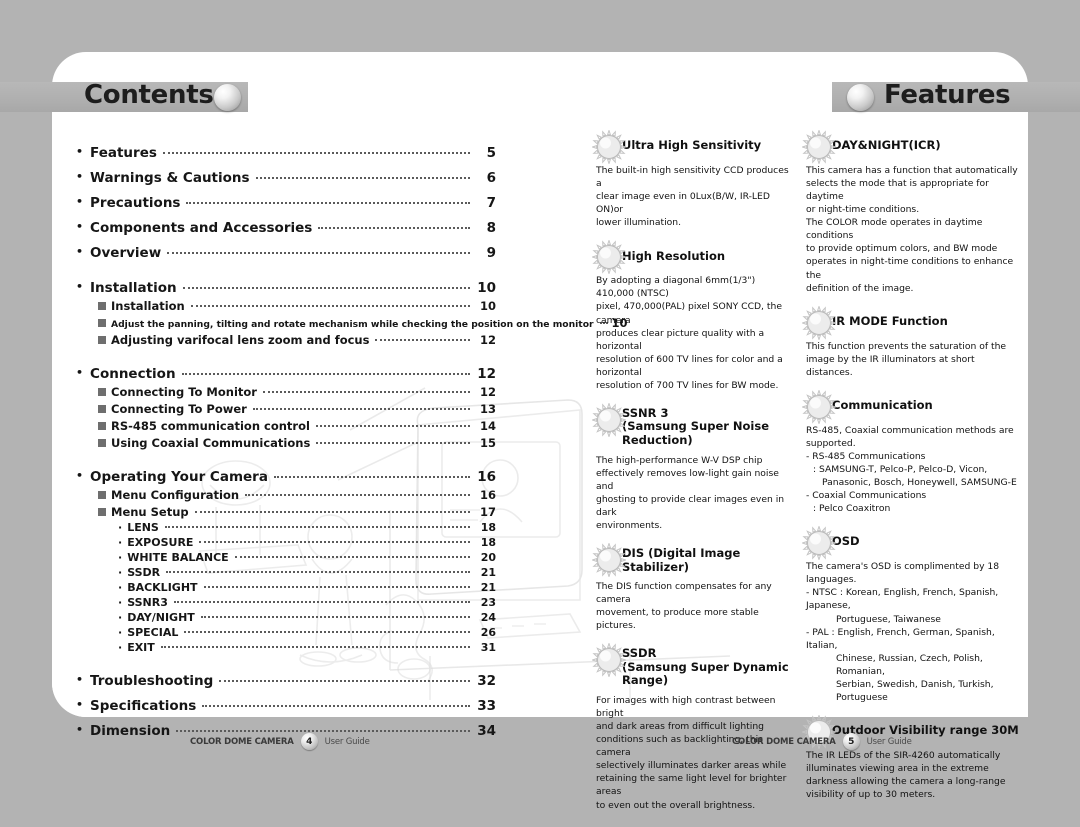 This screenshot has height=827, width=1080. Describe the element at coordinates (102, 409) in the screenshot. I see `toc-square-icon` at that location.